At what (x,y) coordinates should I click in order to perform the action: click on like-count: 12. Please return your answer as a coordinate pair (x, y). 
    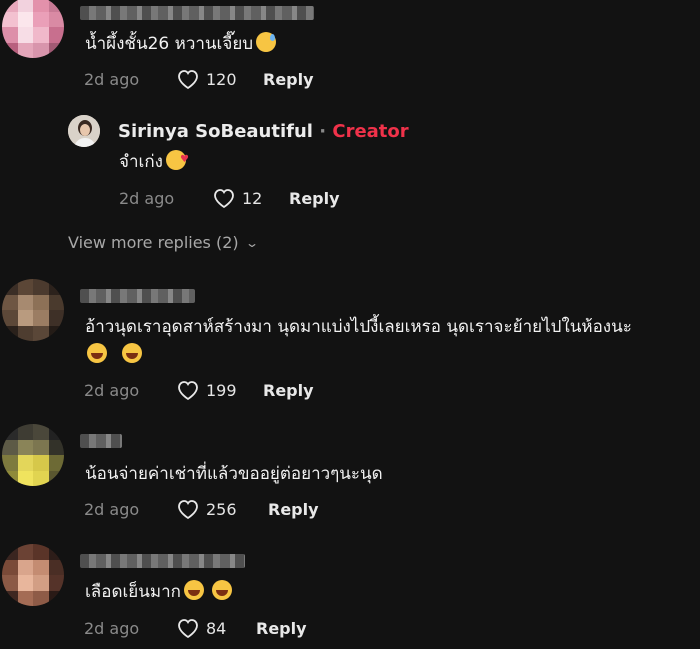
    Looking at the image, I should click on (252, 198).